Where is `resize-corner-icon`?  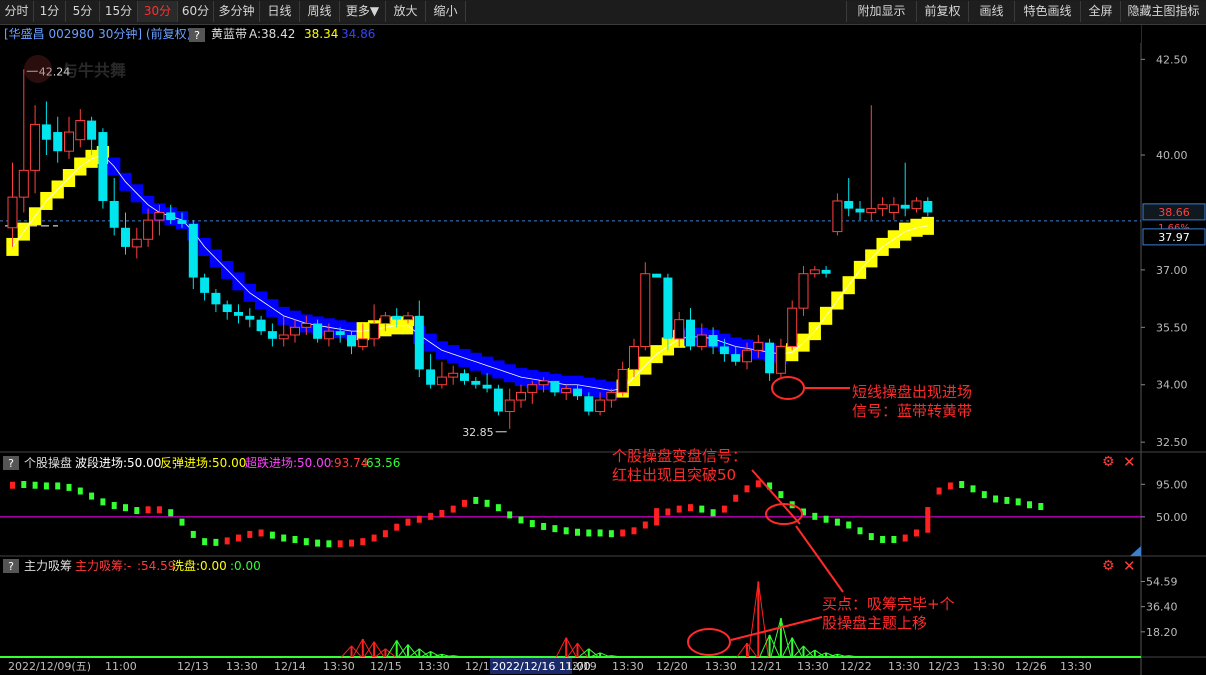 resize-corner-icon is located at coordinates (1135, 551).